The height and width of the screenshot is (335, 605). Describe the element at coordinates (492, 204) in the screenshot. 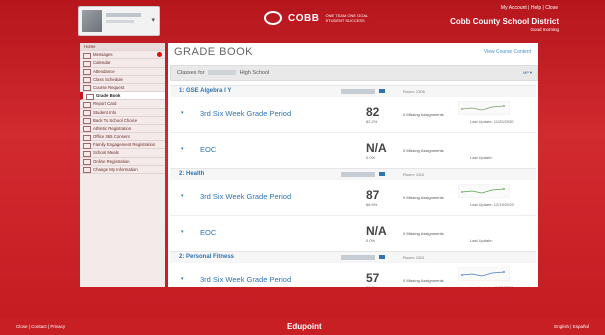

I see `last-update: Last Update: 12/19/2020` at that location.